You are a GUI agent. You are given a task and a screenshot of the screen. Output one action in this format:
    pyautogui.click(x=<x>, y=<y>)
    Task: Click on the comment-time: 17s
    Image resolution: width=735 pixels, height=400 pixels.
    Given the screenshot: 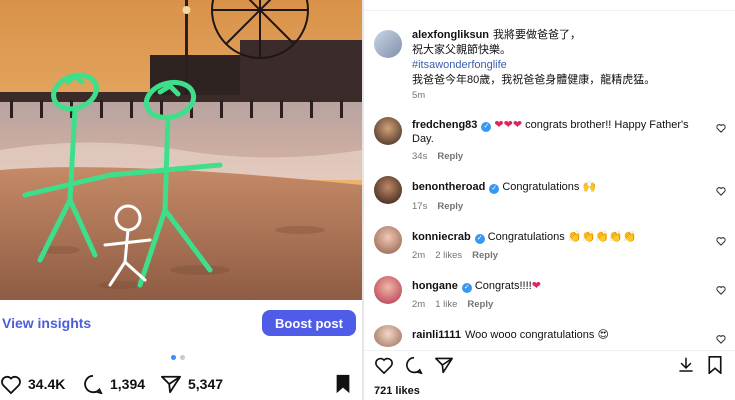 What is the action you would take?
    pyautogui.click(x=420, y=206)
    